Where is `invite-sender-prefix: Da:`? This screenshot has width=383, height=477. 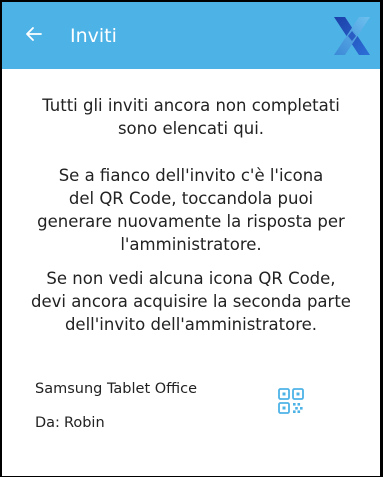 invite-sender-prefix: Da: is located at coordinates (47, 423).